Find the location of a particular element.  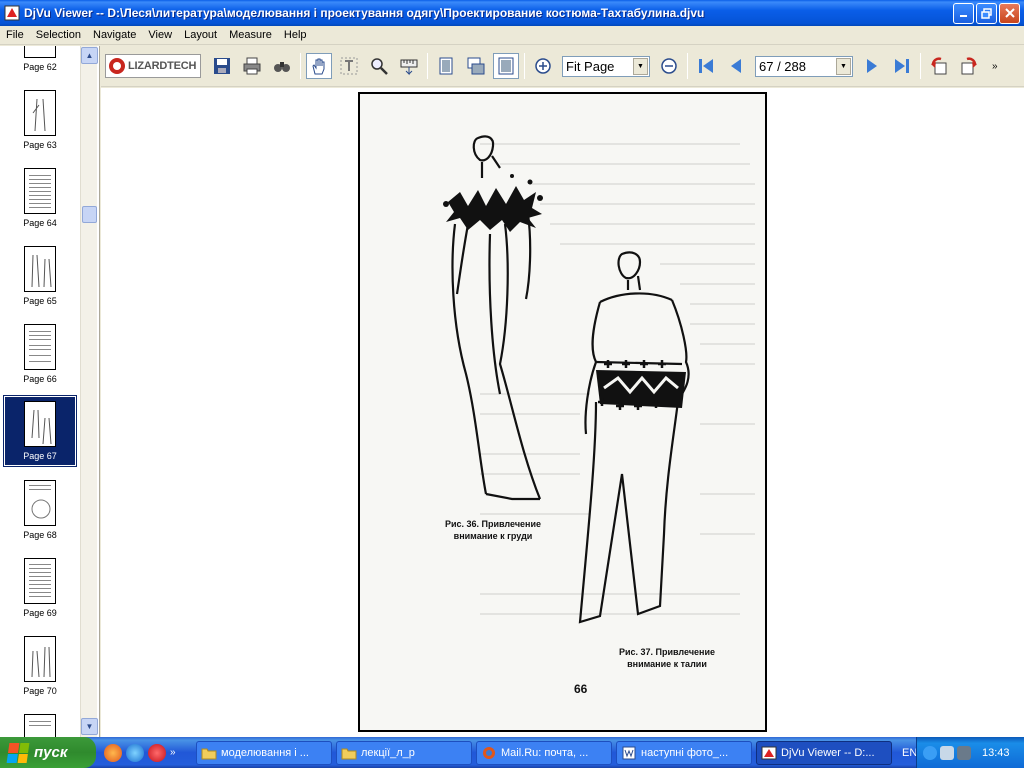

thumbnail-label: Page 68 is located at coordinates (40, 535).